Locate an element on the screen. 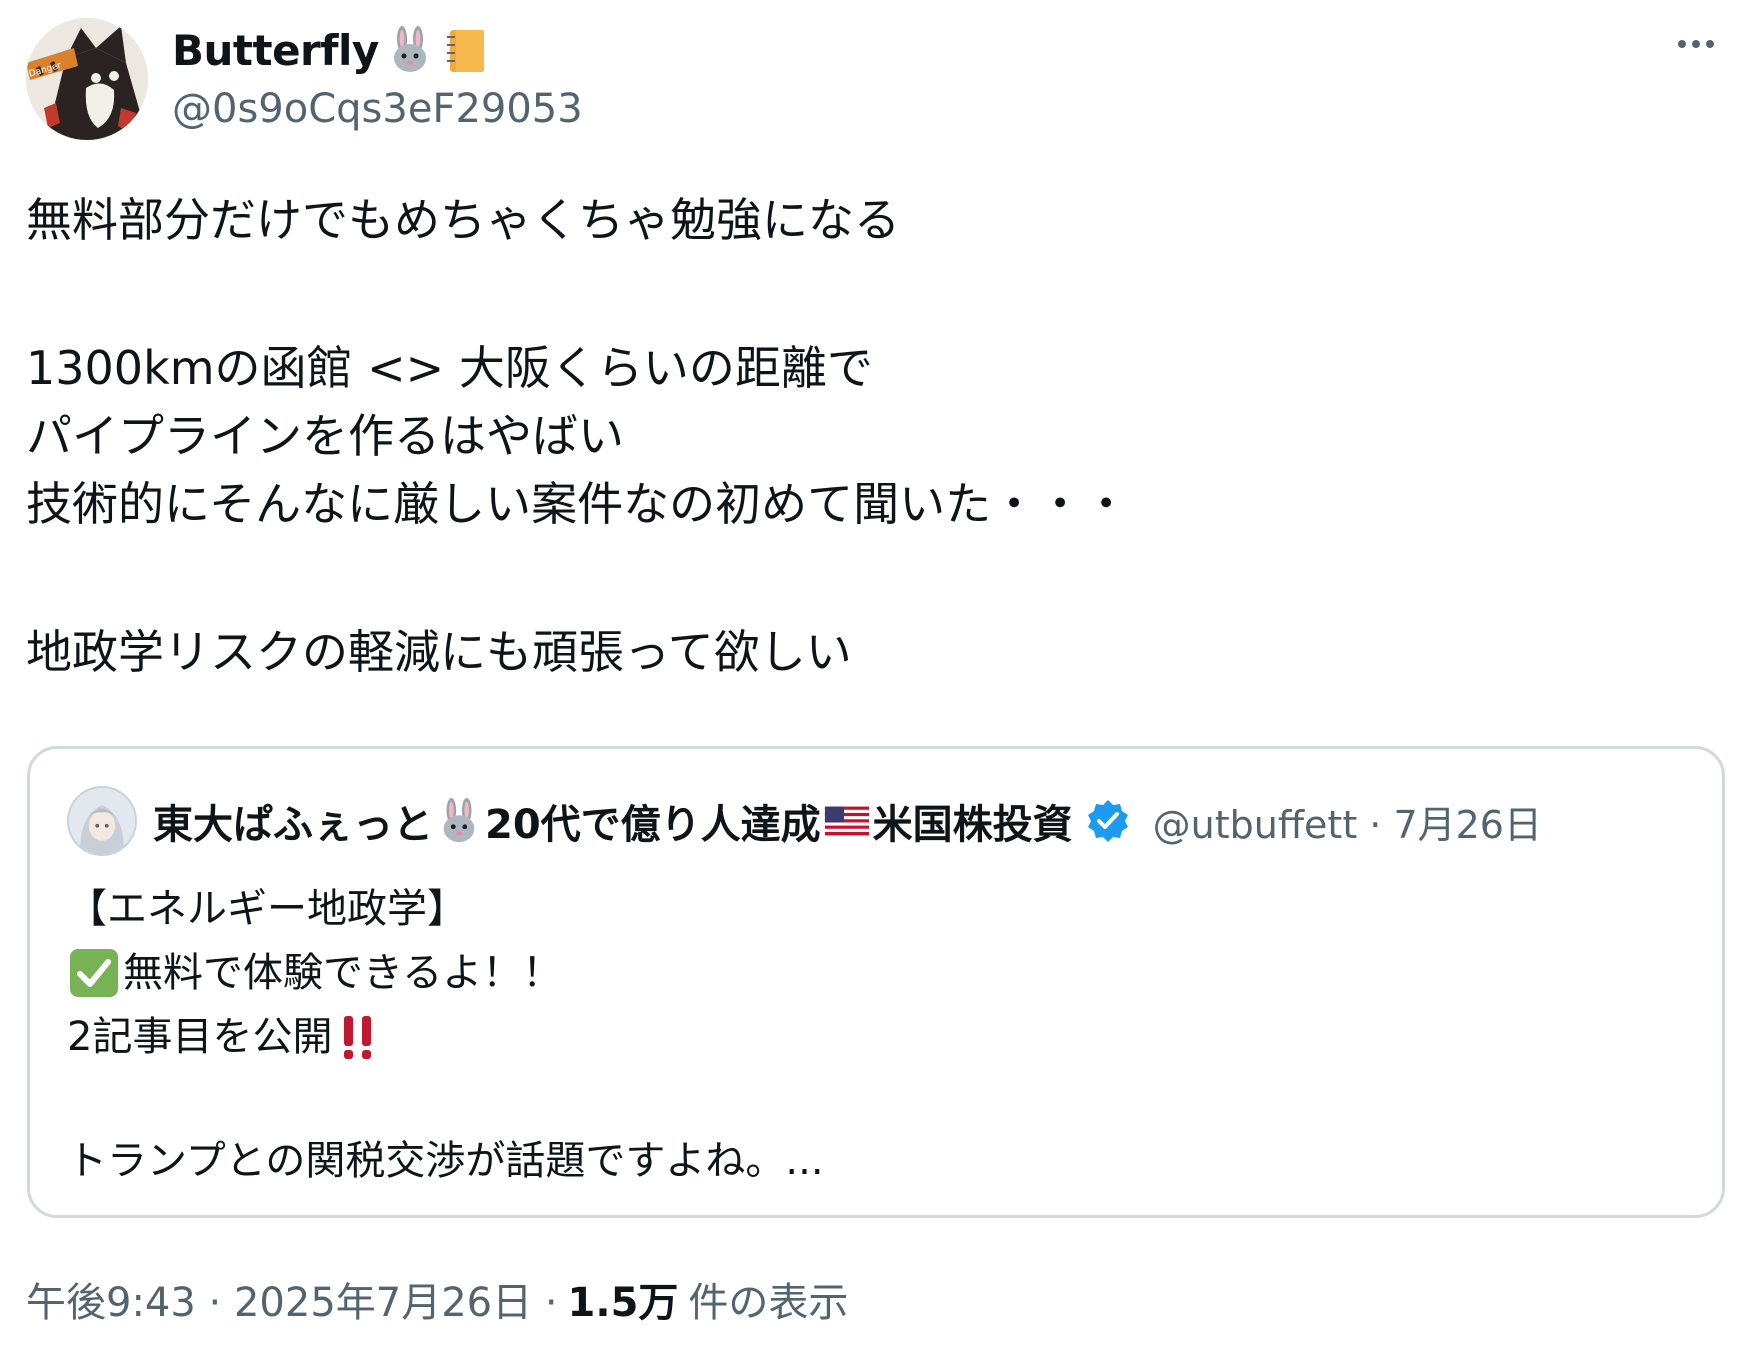  us-flag-icon is located at coordinates (847, 821).